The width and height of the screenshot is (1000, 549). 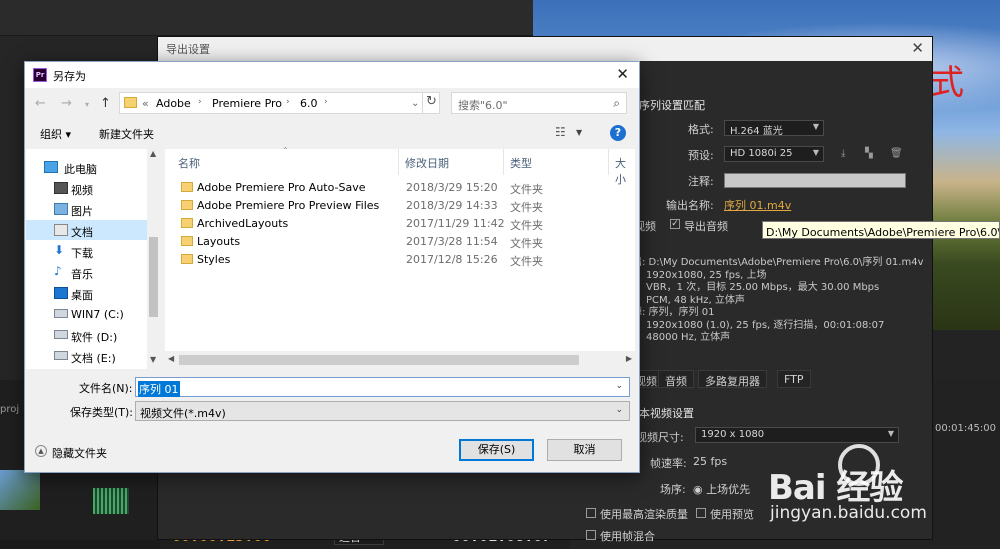 I want to click on tab-multiplexer: 多路复用器, so click(x=732, y=379).